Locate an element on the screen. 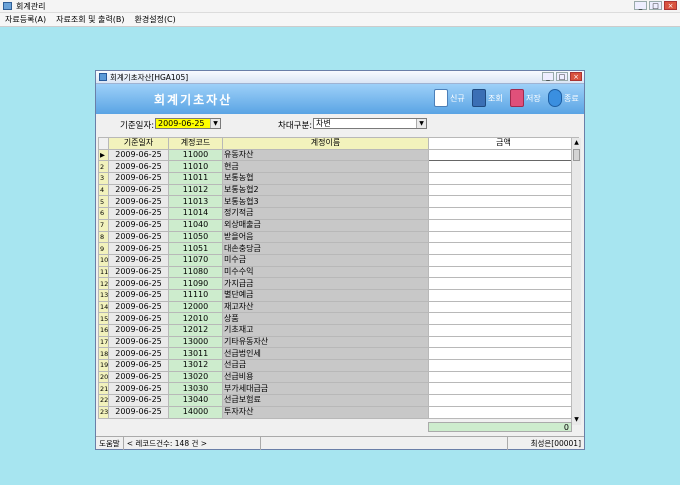 This screenshot has width=680, height=485. column-header-name: 계정이름 is located at coordinates (325, 143).